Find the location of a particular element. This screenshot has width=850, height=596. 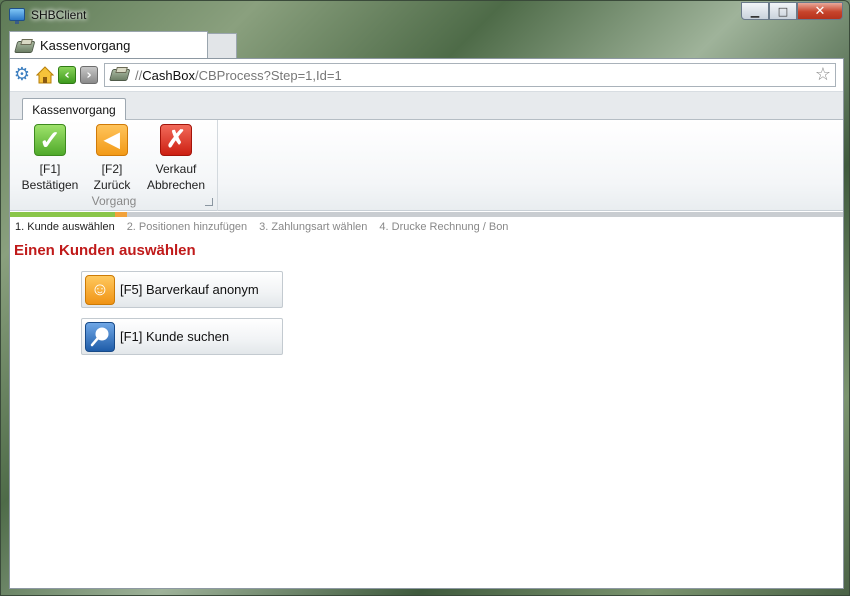

anonymous-sale-button: ☺ [F5] Barverkauf anonym is located at coordinates (182, 289).